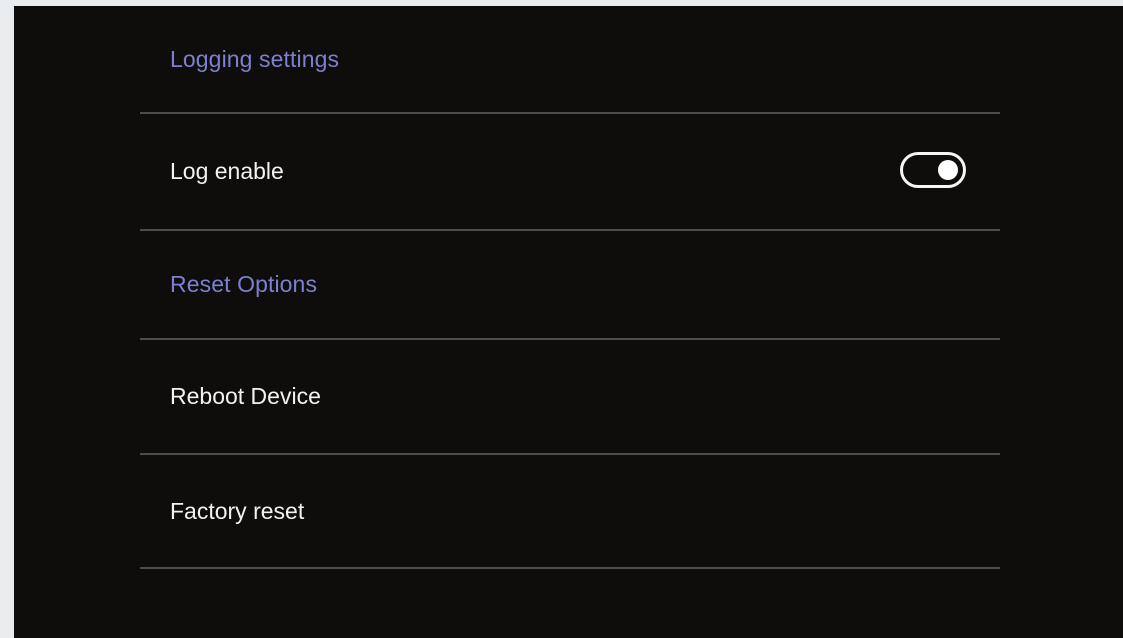  Describe the element at coordinates (255, 59) in the screenshot. I see `section-header-label: Logging settings` at that location.